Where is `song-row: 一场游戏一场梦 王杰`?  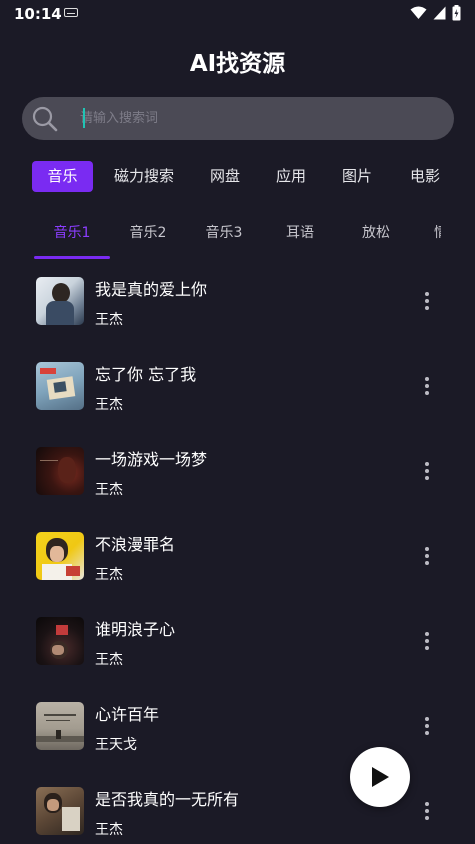 song-row: 一场游戏一场梦 王杰 is located at coordinates (237, 474).